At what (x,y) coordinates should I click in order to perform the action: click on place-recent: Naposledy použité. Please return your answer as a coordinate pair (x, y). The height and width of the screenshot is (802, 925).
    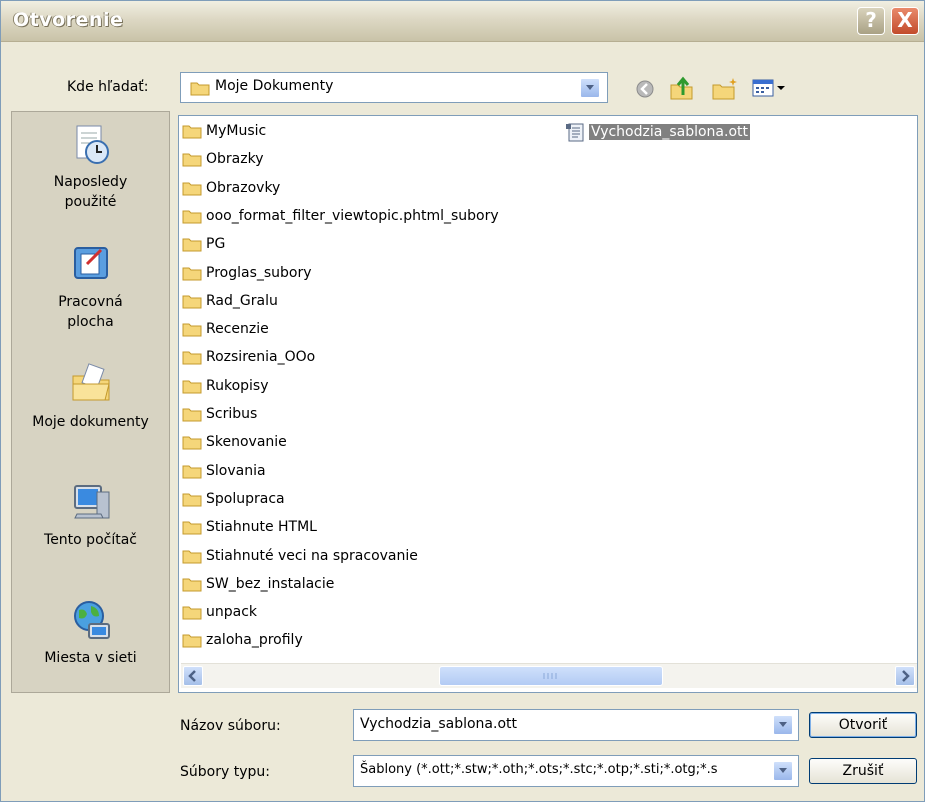
    Looking at the image, I should click on (90, 167).